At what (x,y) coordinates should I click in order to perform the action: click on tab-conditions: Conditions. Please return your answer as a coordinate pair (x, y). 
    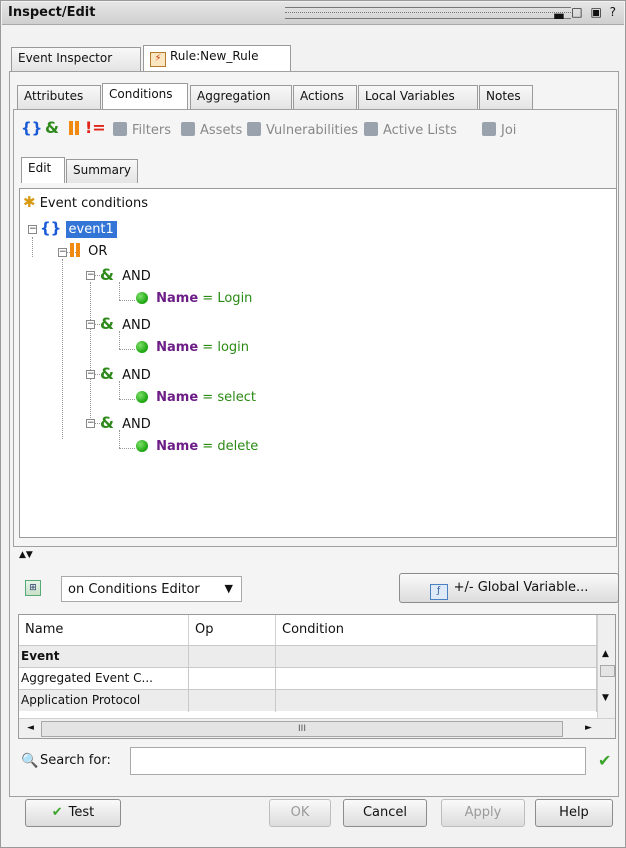
    Looking at the image, I should click on (145, 96).